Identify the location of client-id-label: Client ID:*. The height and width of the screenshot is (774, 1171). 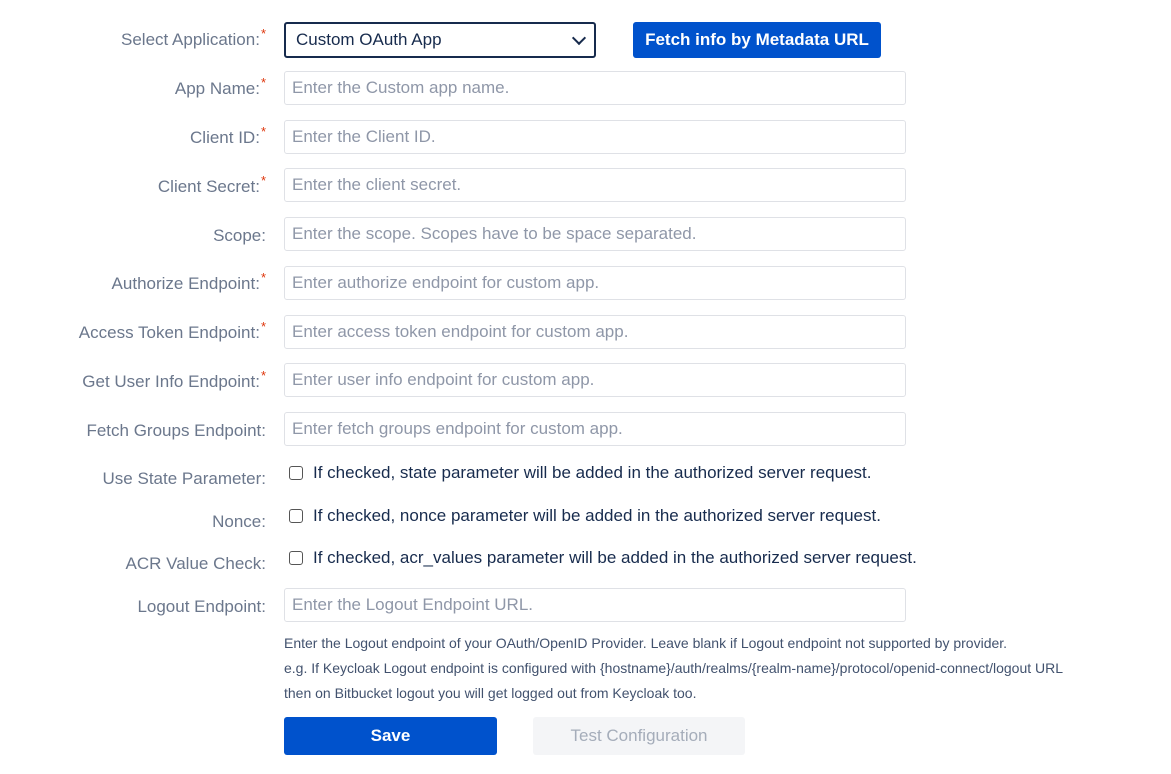
(228, 135).